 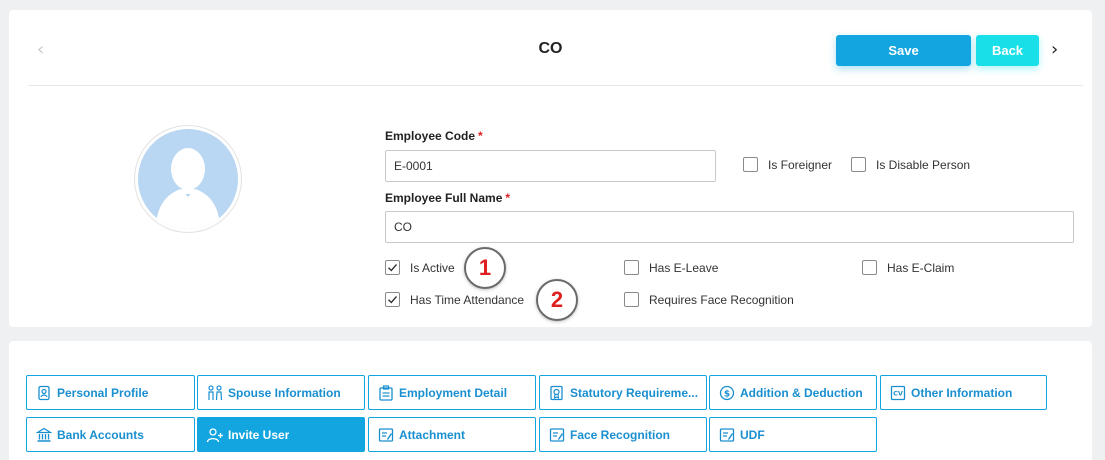 I want to click on has-e-claim-label: Has E-Claim, so click(x=921, y=267).